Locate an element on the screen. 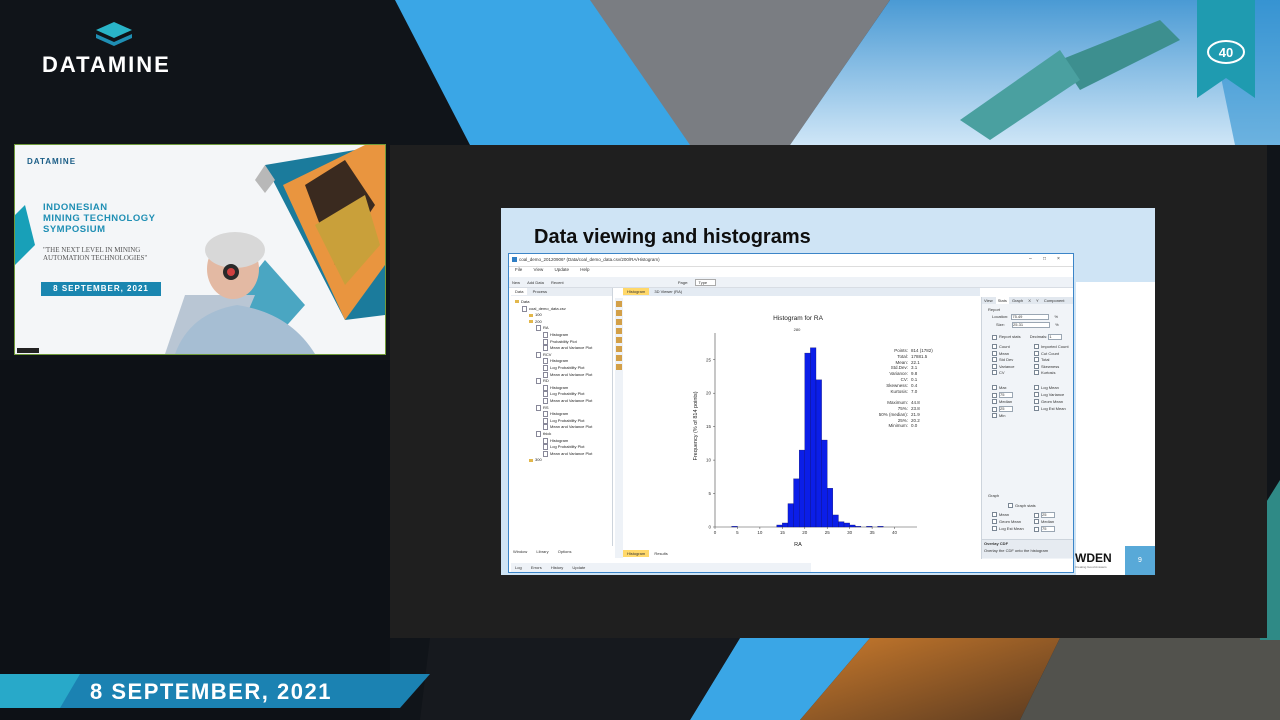 Image resolution: width=1280 pixels, height=720 pixels. menu-file: File is located at coordinates (518, 269).